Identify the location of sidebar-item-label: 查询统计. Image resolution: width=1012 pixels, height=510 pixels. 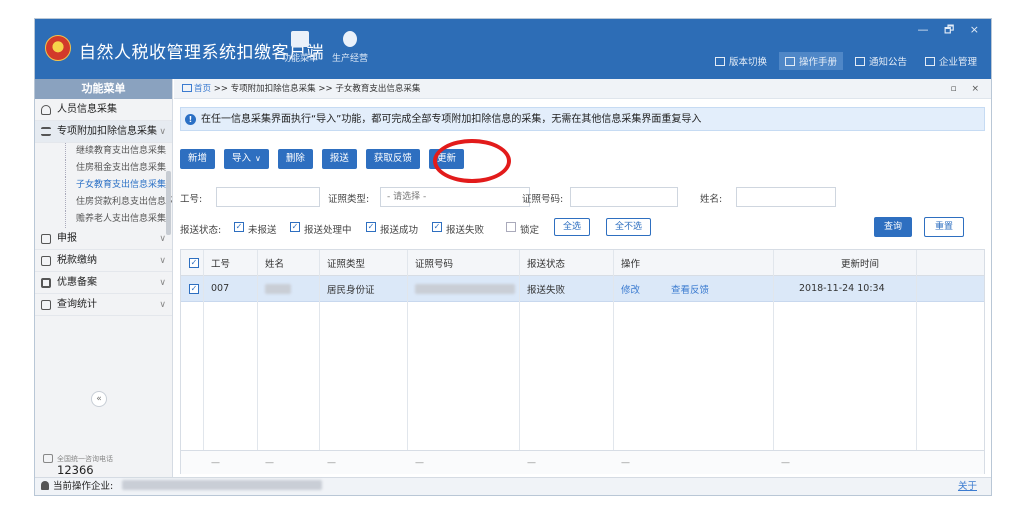
(77, 304).